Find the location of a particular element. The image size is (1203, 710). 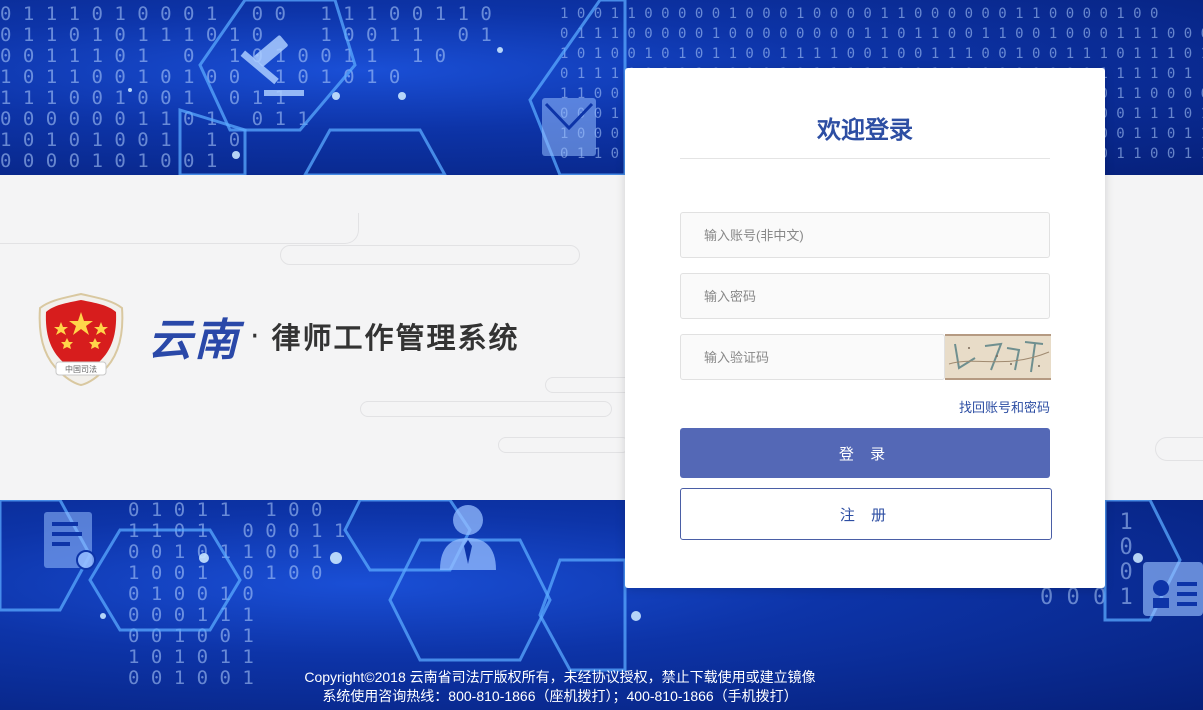

account-input is located at coordinates (865, 235).